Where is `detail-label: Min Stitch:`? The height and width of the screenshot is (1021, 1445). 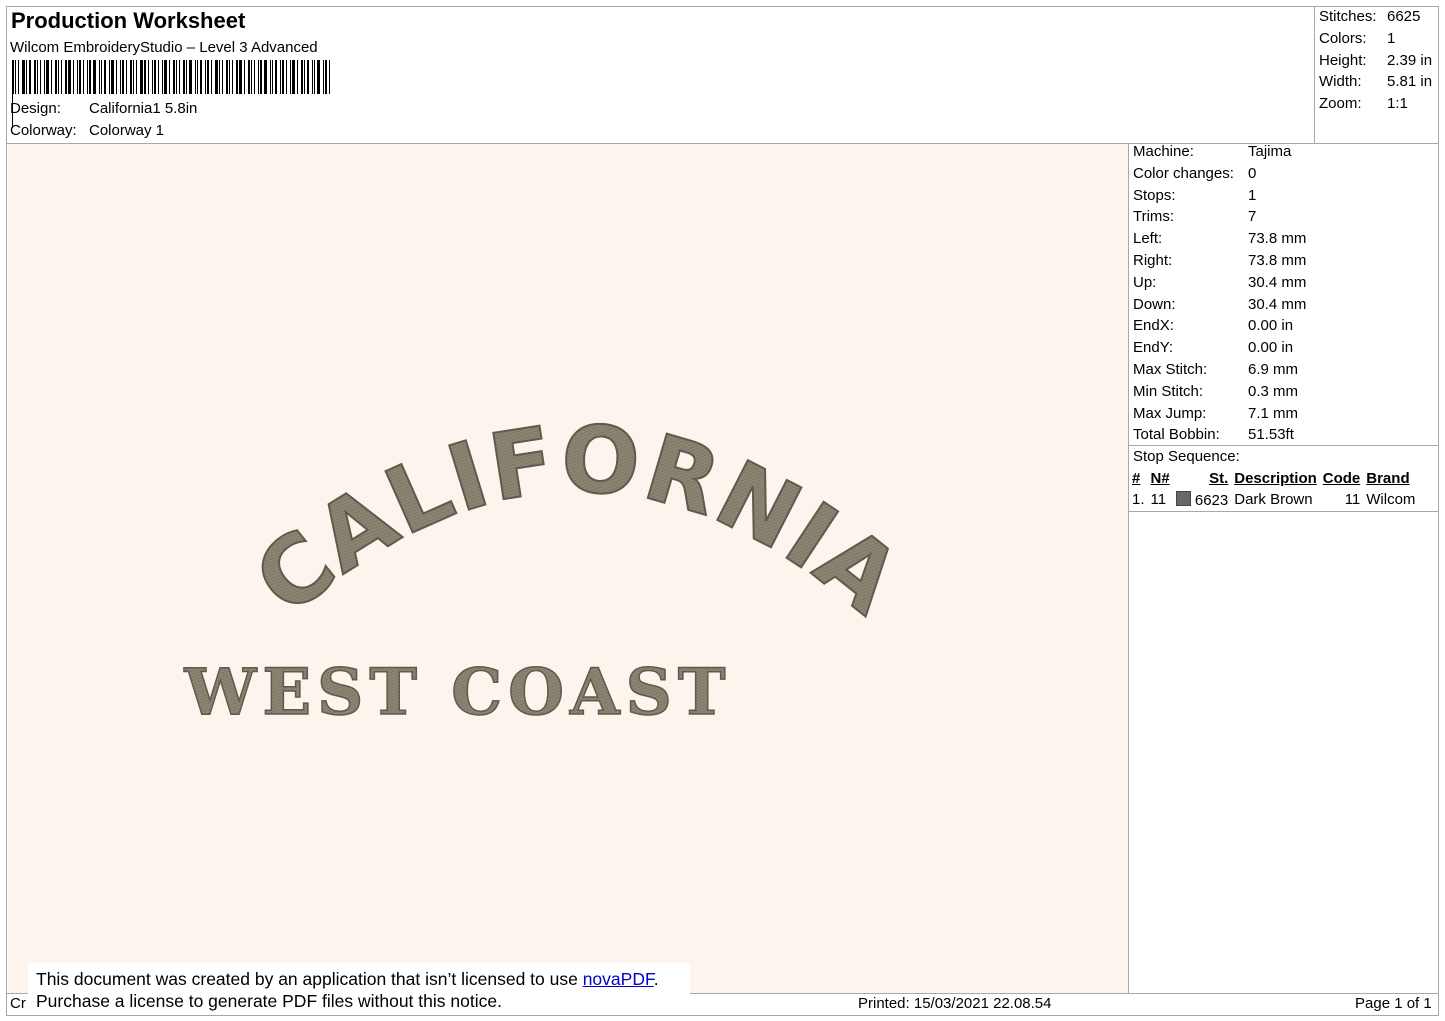 detail-label: Min Stitch: is located at coordinates (1168, 391).